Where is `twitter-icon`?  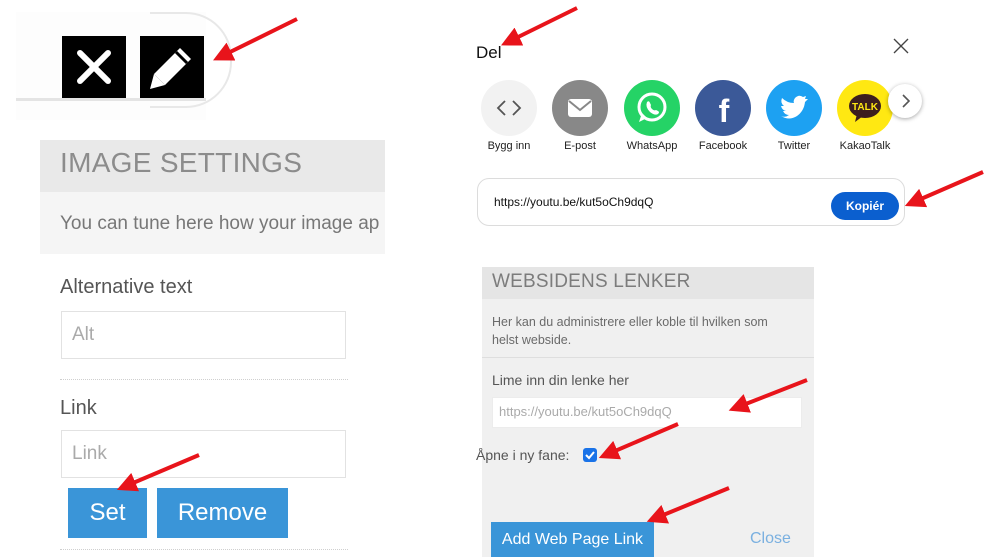
twitter-icon is located at coordinates (794, 107).